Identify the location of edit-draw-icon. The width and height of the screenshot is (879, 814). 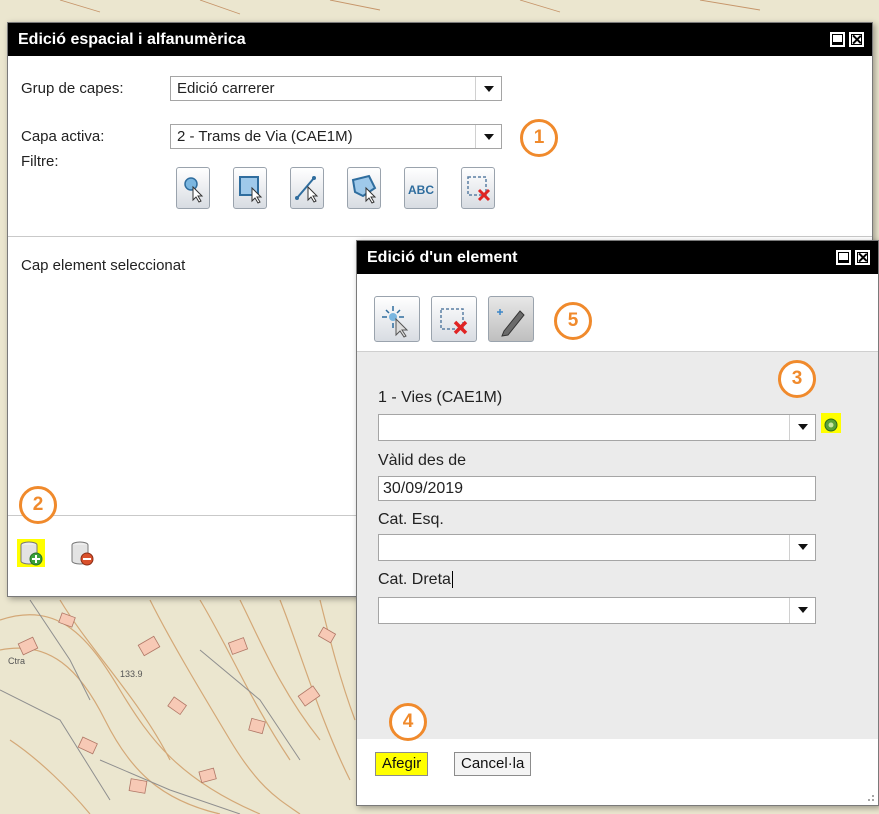
(511, 323).